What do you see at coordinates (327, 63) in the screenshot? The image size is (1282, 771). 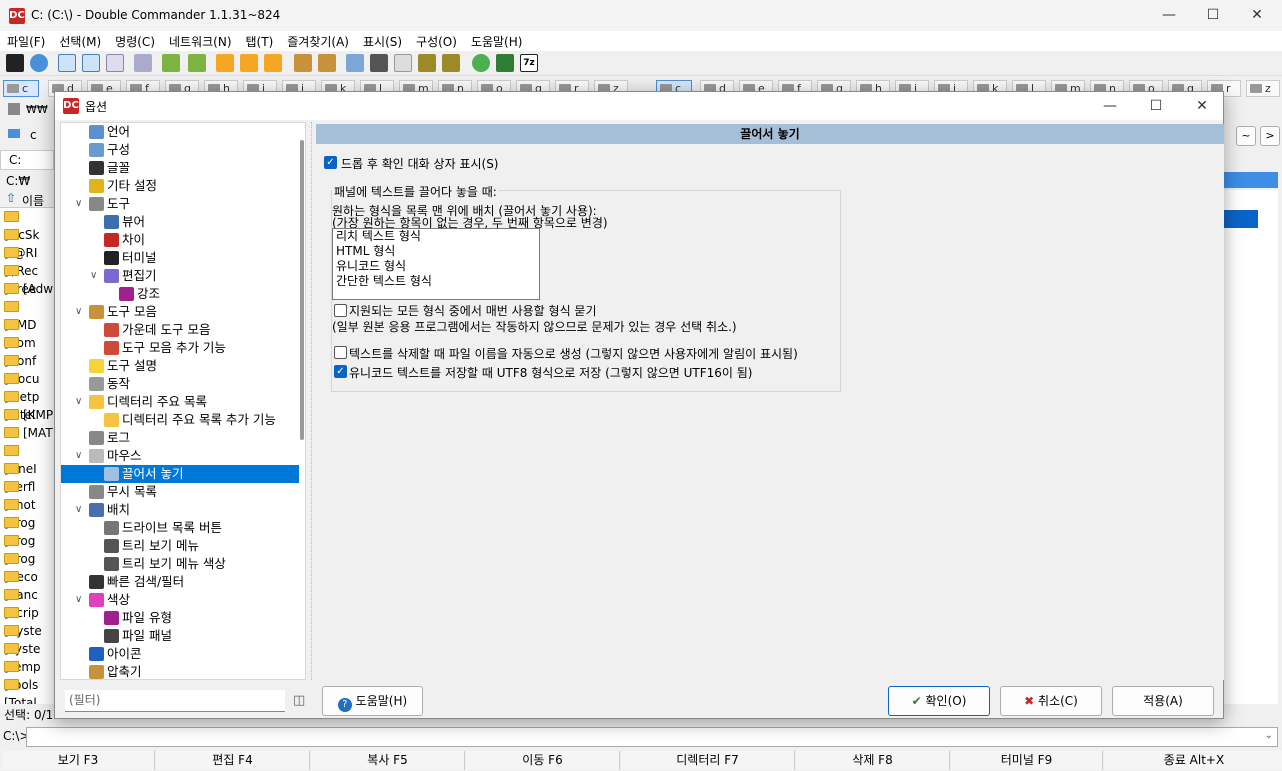 I see `unpack-icon` at bounding box center [327, 63].